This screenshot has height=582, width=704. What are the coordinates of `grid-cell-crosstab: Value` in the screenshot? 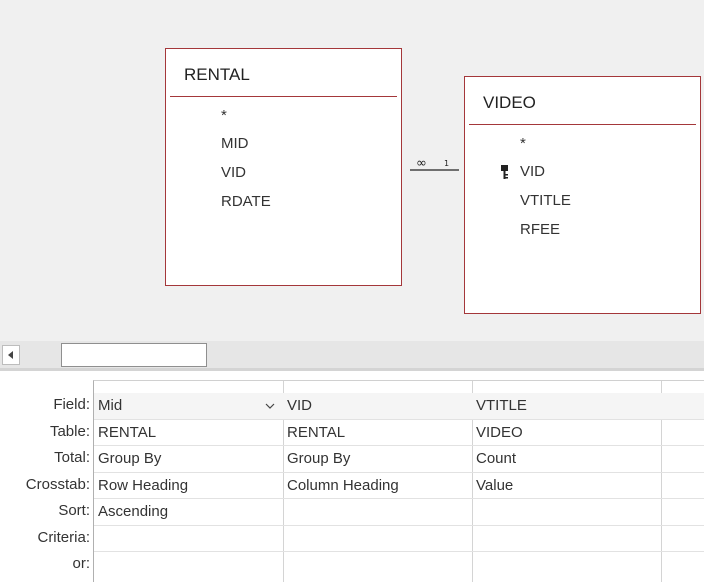 It's located at (566, 486).